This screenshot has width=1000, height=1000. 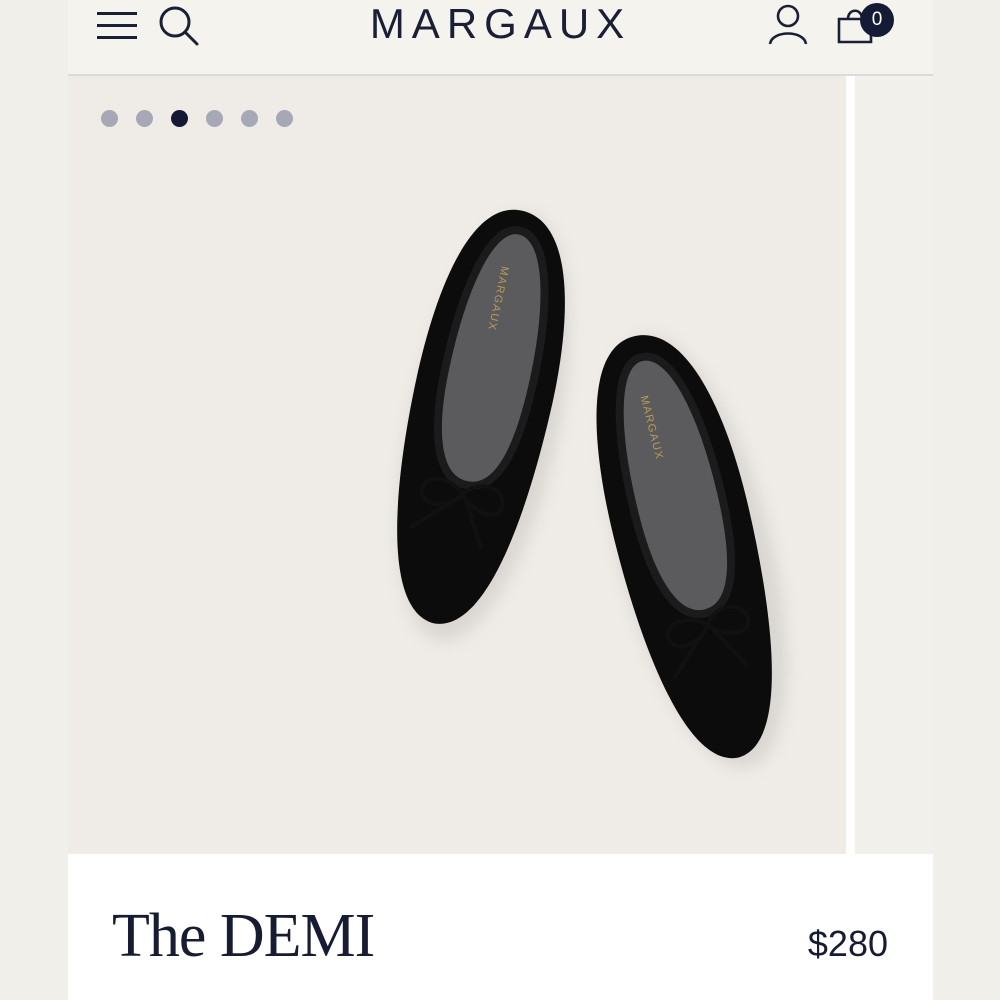 What do you see at coordinates (483, 425) in the screenshot?
I see `left-shoe: MARGAUX` at bounding box center [483, 425].